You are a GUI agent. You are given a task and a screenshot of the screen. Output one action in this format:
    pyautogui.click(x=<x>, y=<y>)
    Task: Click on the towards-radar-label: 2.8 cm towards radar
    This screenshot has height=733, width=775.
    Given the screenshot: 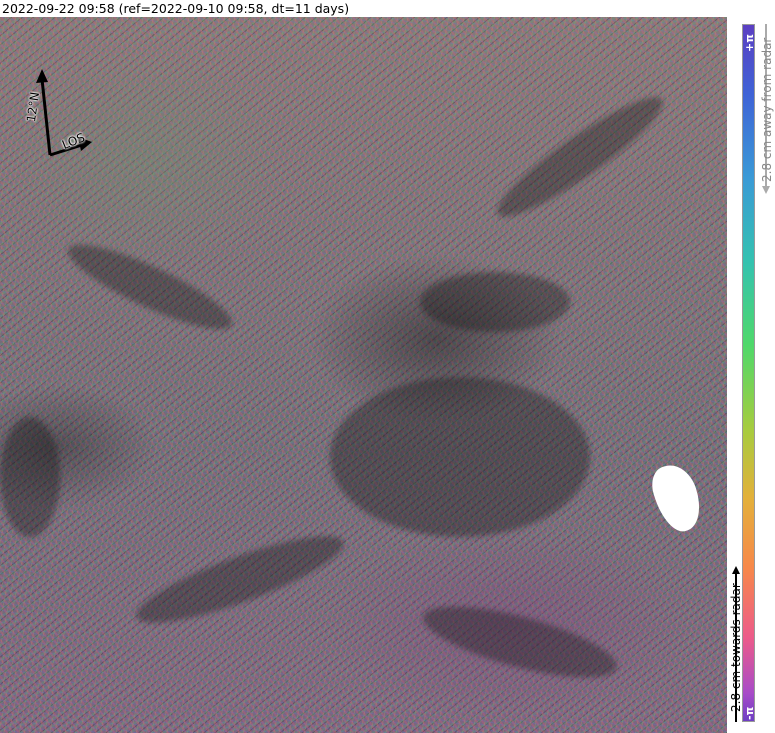 What is the action you would take?
    pyautogui.click(x=736, y=647)
    